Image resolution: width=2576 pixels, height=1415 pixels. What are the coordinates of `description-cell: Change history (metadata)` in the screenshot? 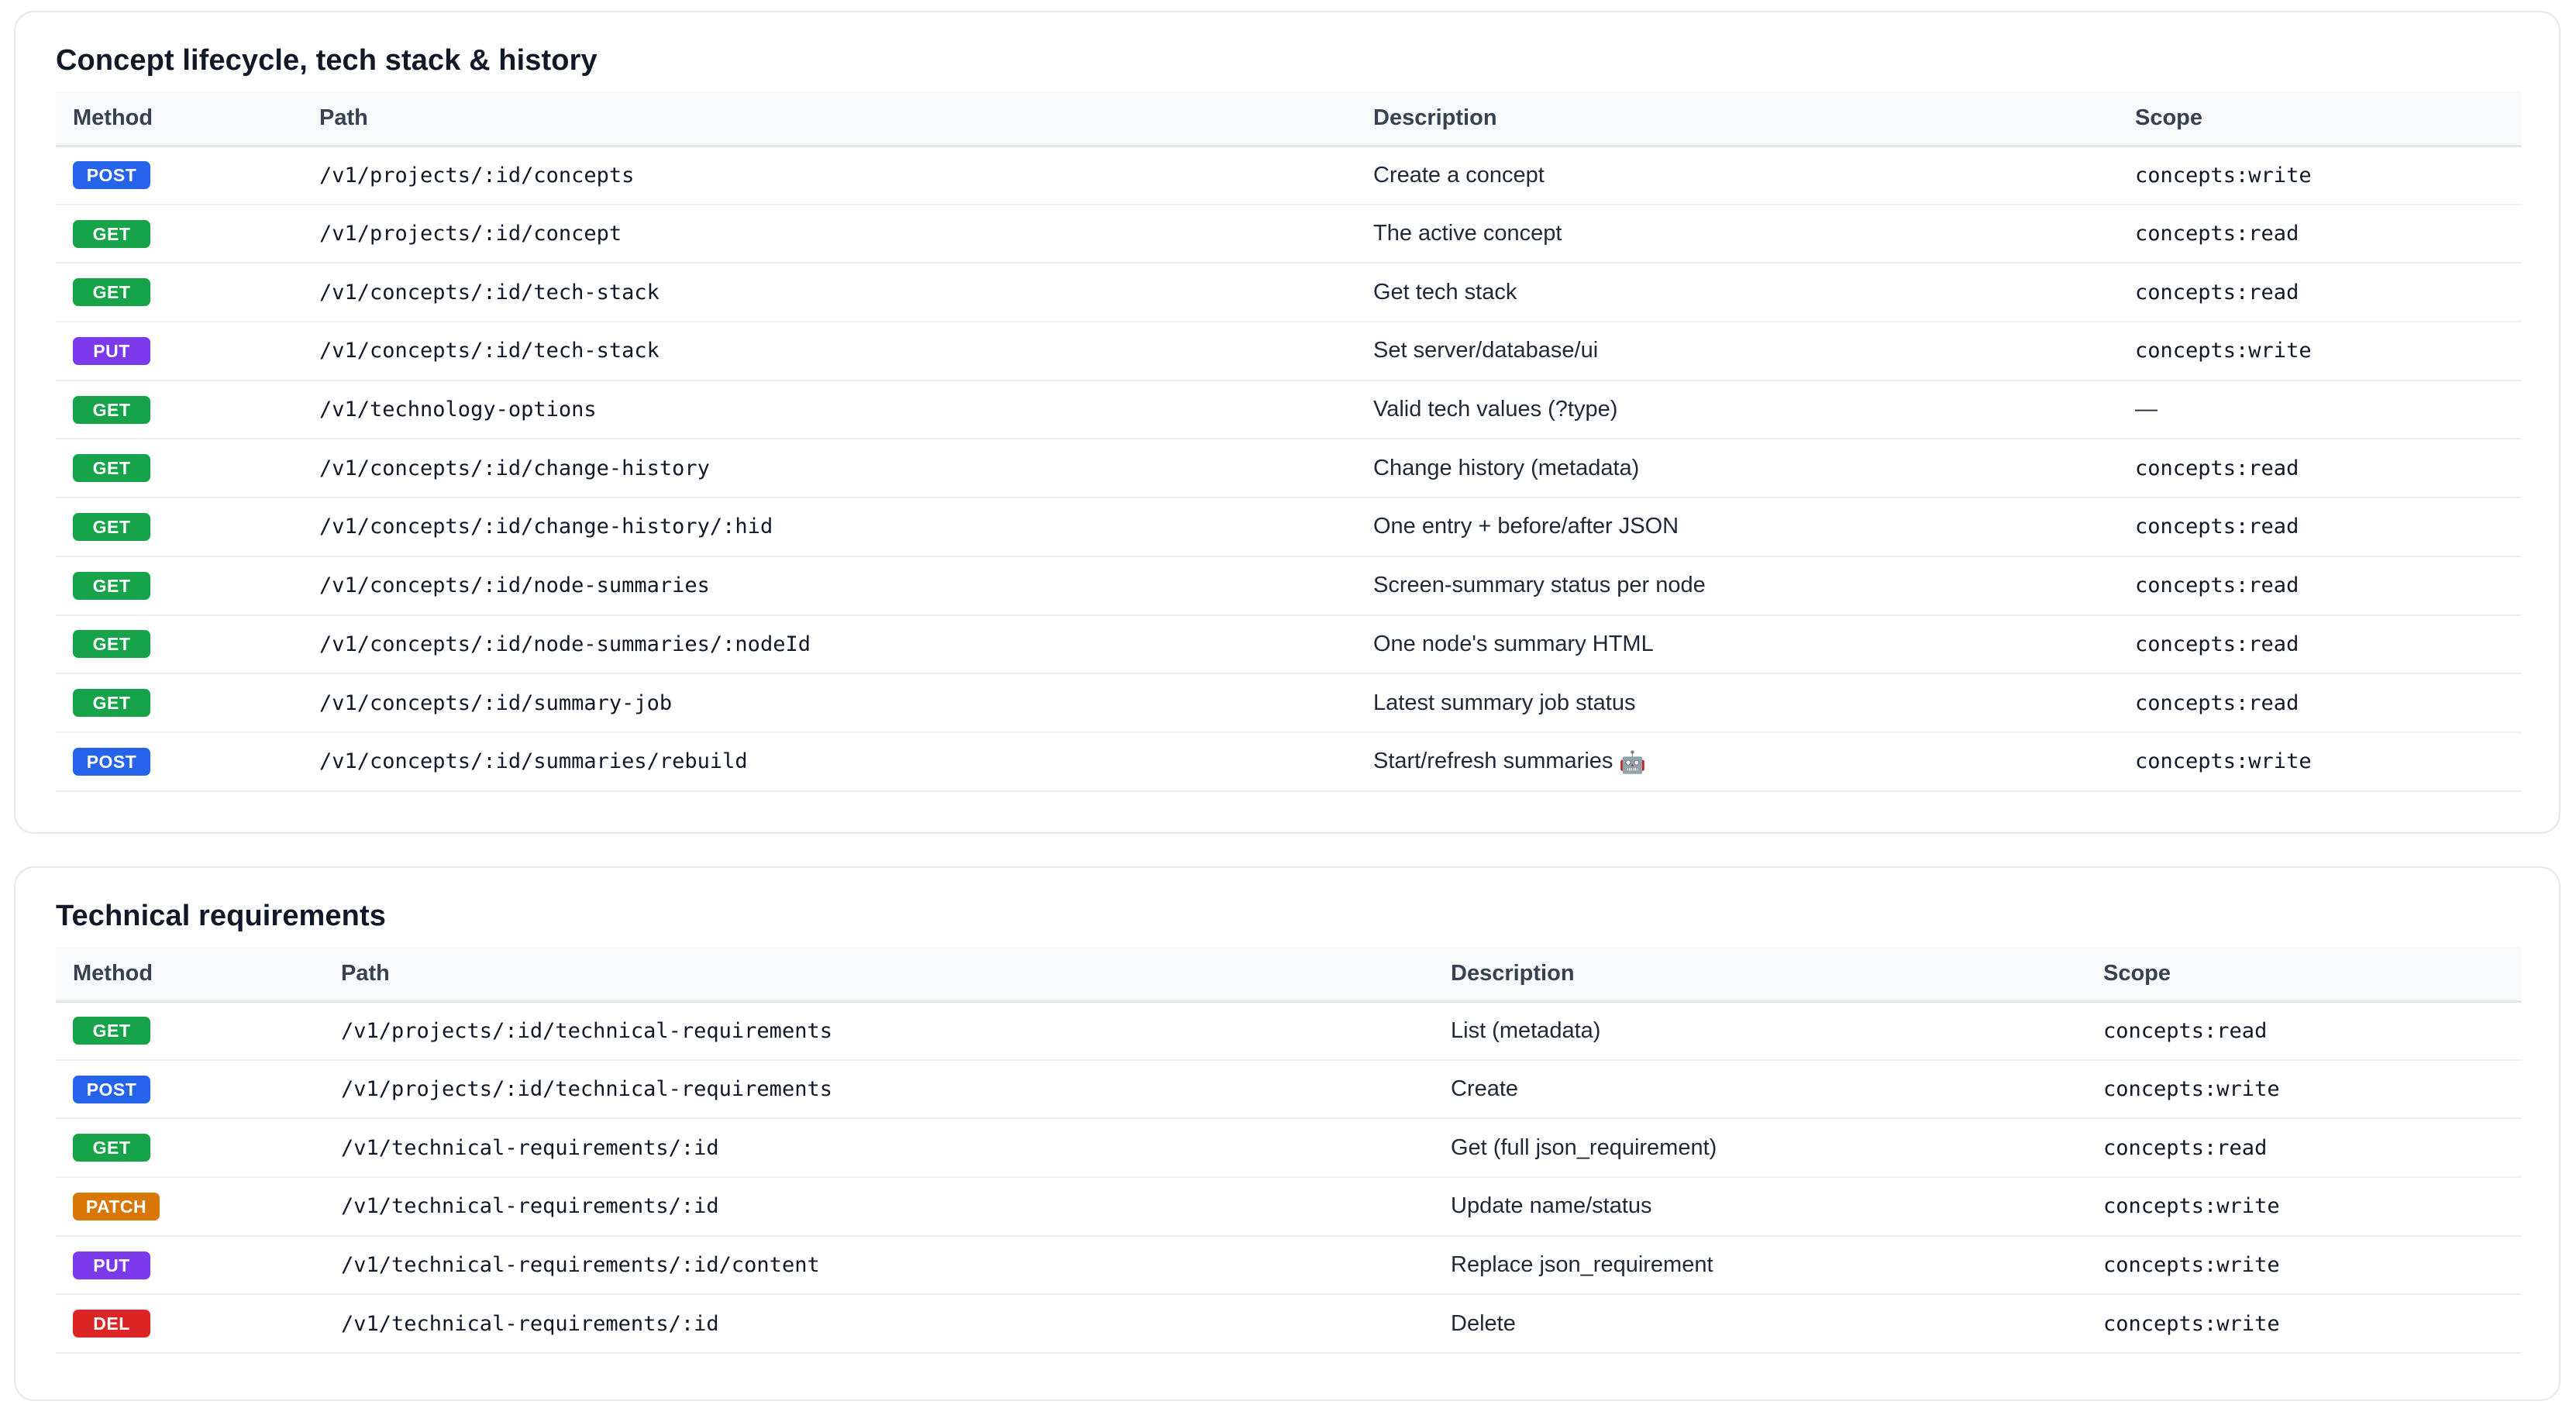 It's located at (1737, 469).